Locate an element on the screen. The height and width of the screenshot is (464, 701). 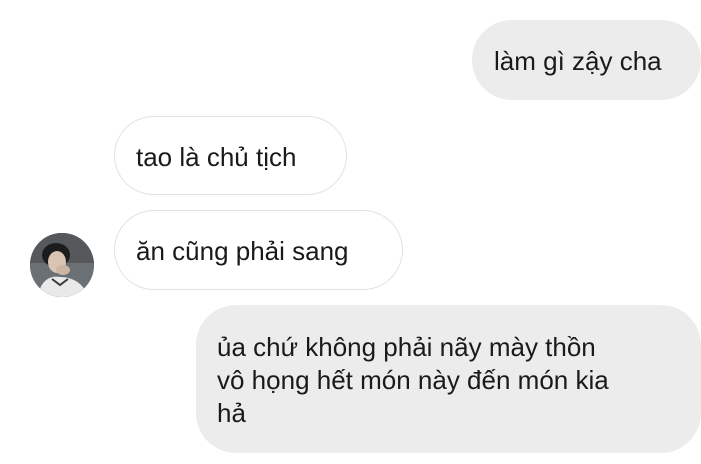
message-bubble-incoming: ăn cũng phải sang is located at coordinates (258, 250).